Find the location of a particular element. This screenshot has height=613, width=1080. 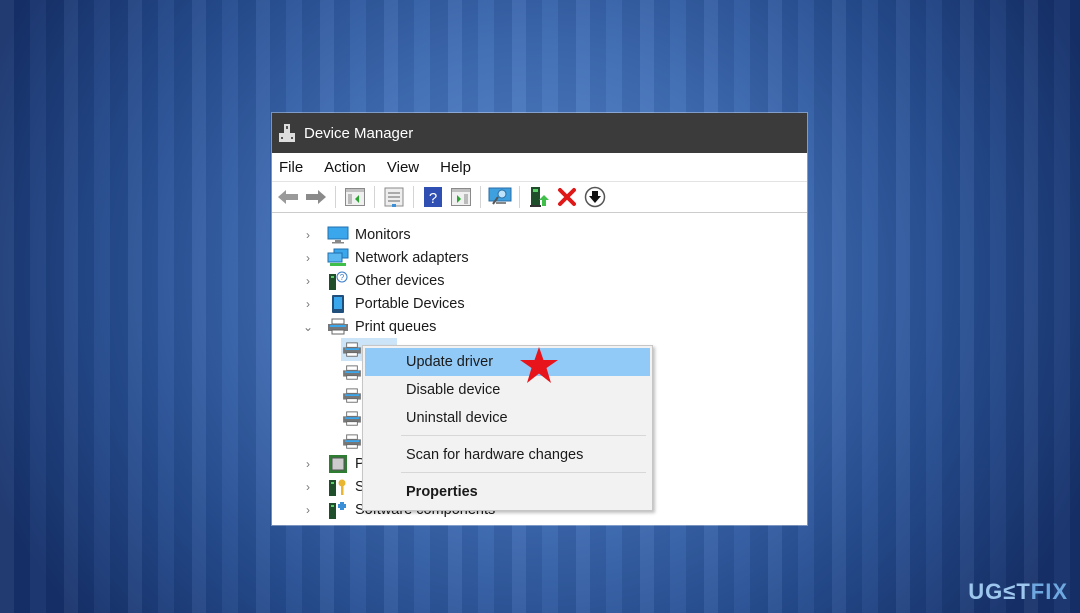

red-star-marker is located at coordinates (539, 365).